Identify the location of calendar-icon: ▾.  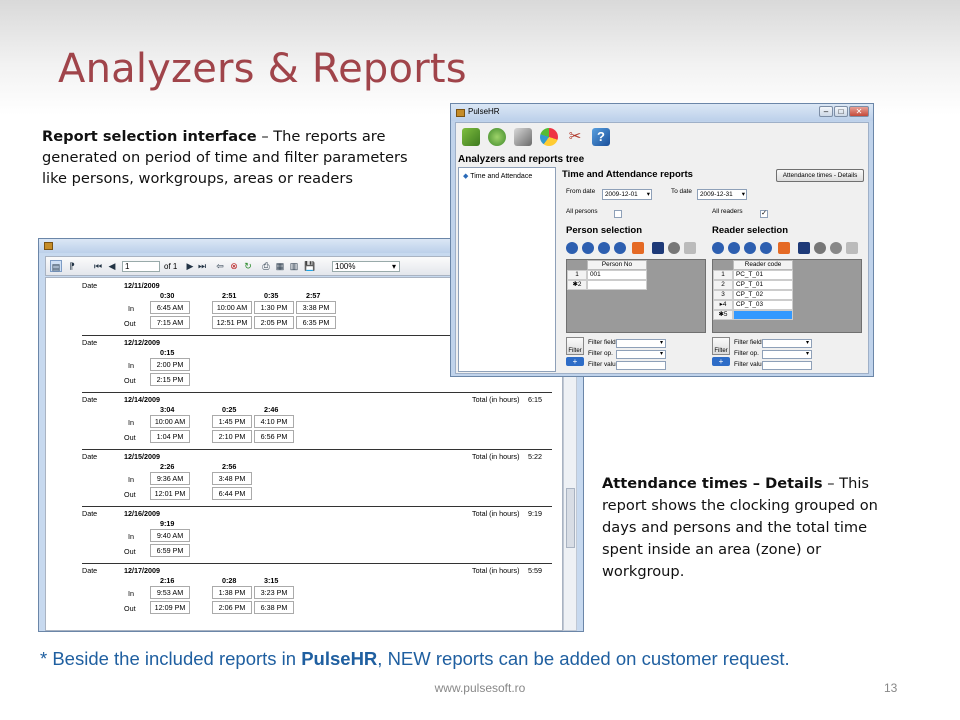
(648, 194).